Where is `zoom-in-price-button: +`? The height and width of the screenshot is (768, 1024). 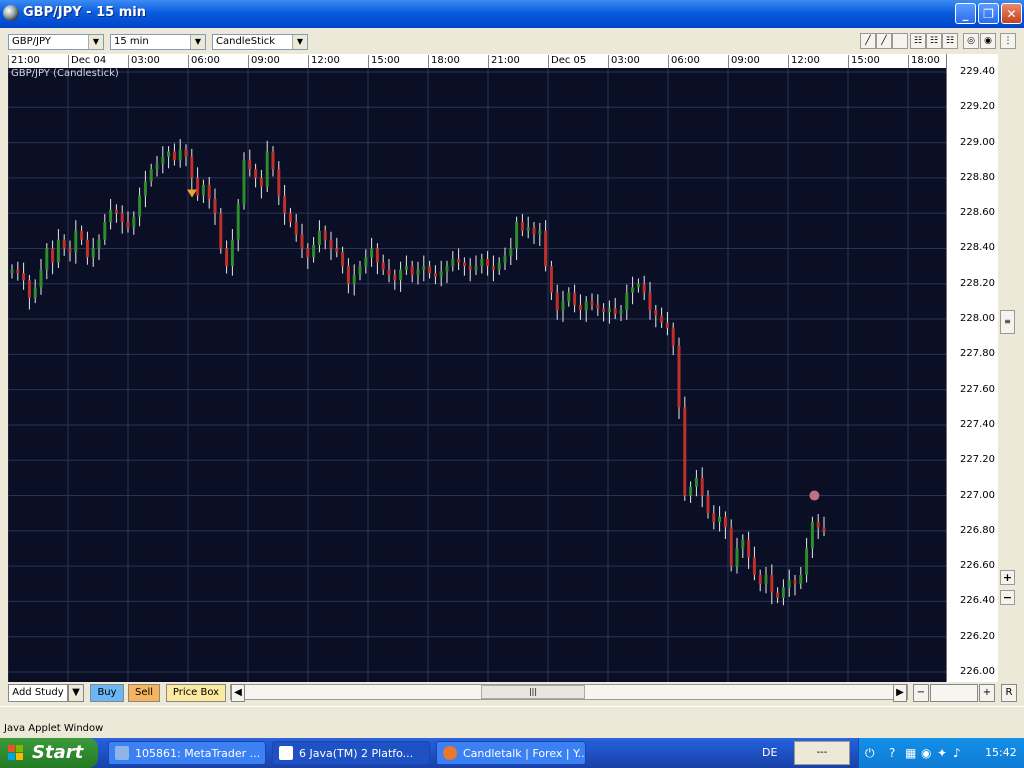
zoom-in-price-button: + is located at coordinates (1007, 577).